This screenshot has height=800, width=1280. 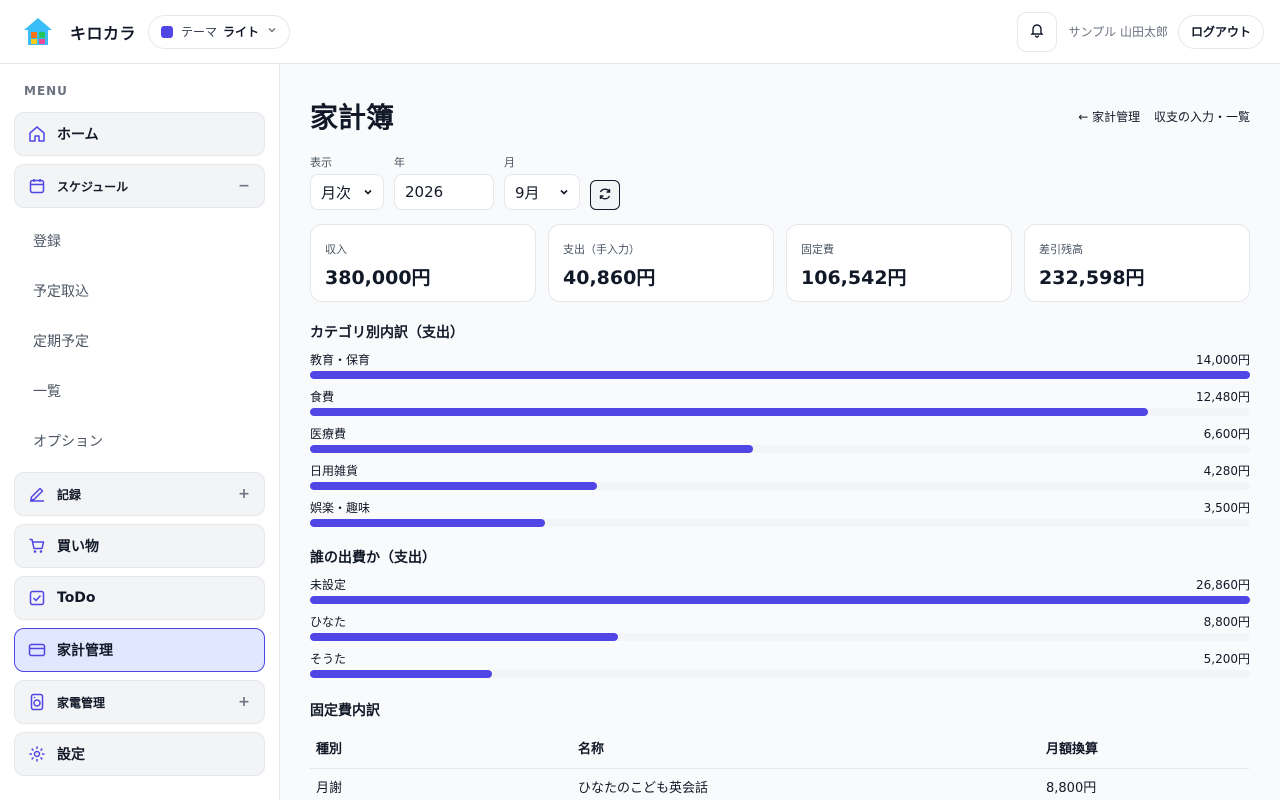 I want to click on sidebar-item-household: 家計管理, so click(x=139, y=650).